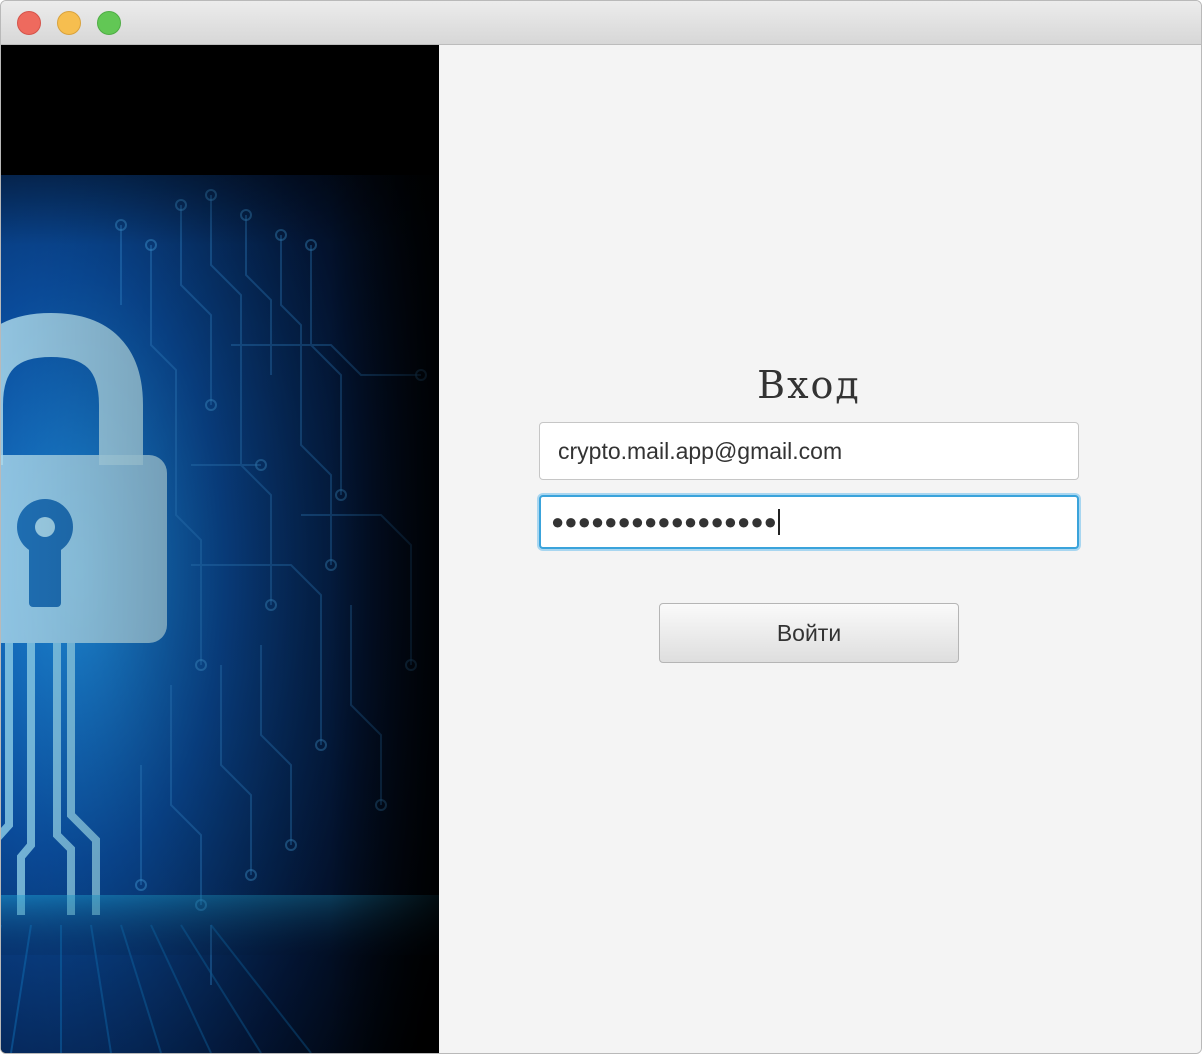 The height and width of the screenshot is (1054, 1202). What do you see at coordinates (809, 385) in the screenshot?
I see `page-title: Вход` at bounding box center [809, 385].